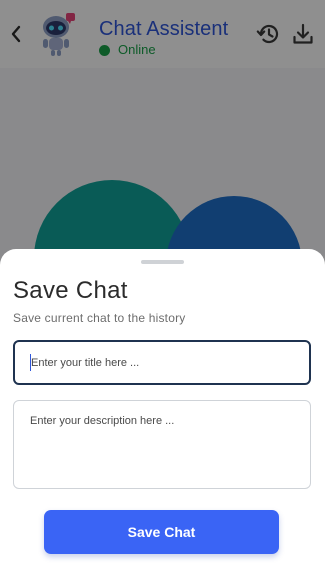 The image size is (325, 580). What do you see at coordinates (162, 444) in the screenshot?
I see `chat-description-input` at bounding box center [162, 444].